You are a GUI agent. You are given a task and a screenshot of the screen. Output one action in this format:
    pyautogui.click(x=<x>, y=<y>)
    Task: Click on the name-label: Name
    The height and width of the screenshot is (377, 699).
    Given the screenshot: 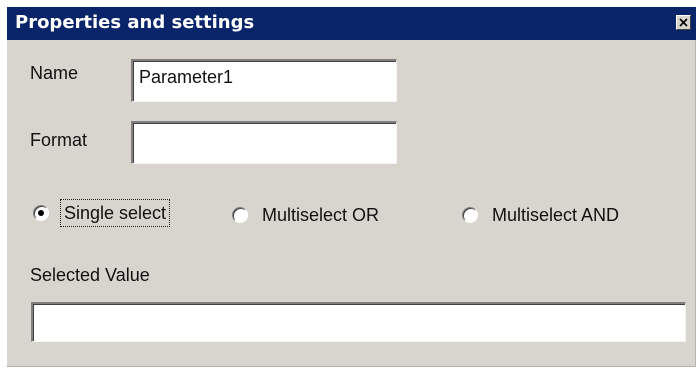 What is the action you would take?
    pyautogui.click(x=54, y=73)
    